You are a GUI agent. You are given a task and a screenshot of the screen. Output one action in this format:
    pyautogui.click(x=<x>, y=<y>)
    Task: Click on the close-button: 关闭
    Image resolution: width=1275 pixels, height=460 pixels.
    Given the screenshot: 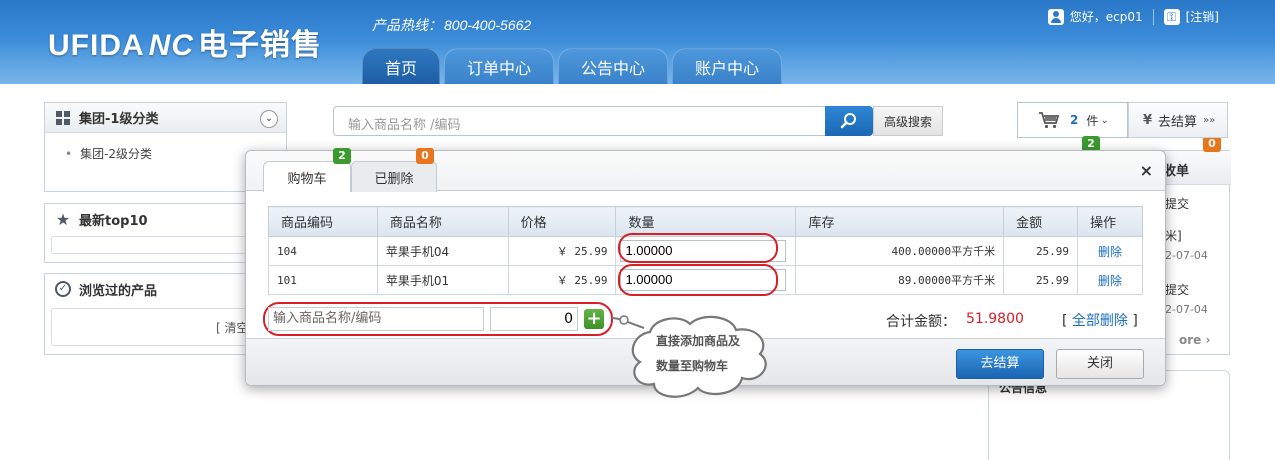 What is the action you would take?
    pyautogui.click(x=1100, y=364)
    